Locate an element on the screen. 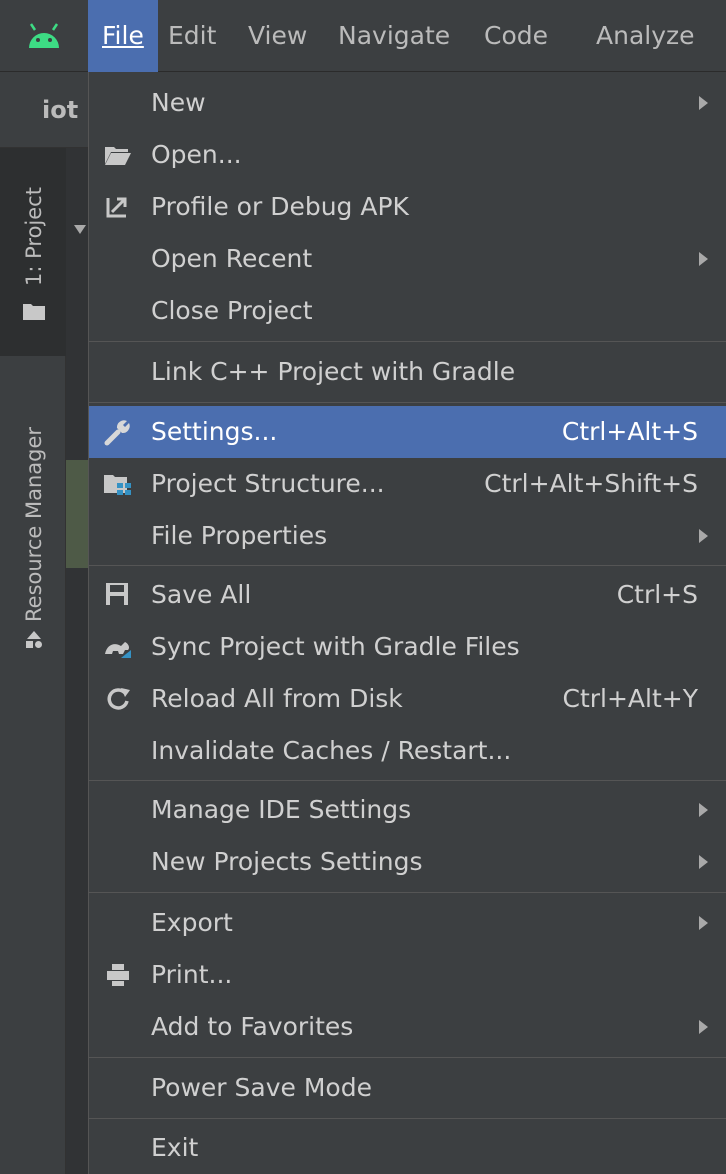 This screenshot has height=1174, width=726. menu-item-project-structure: Project Structure... Ctrl+Alt+Shift+S is located at coordinates (407, 484).